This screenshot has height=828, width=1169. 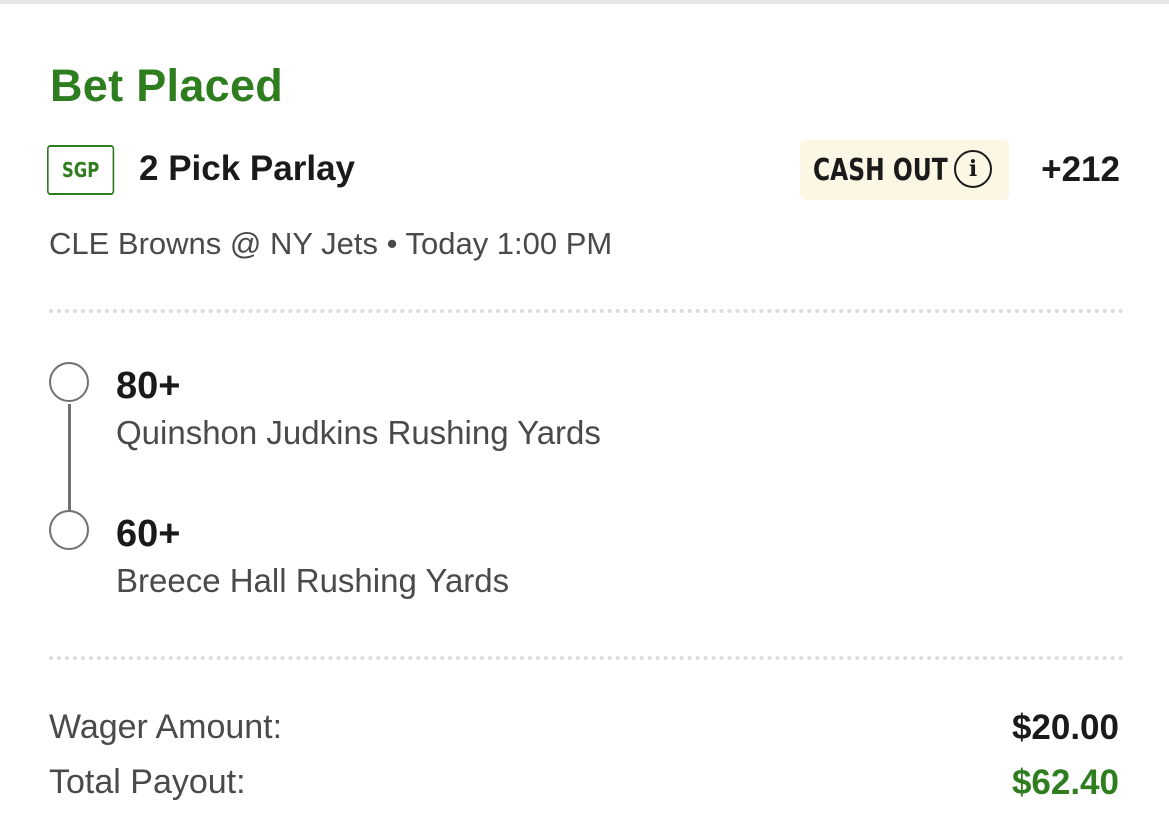 What do you see at coordinates (167, 85) in the screenshot?
I see `bet-status-title: Bet Placed` at bounding box center [167, 85].